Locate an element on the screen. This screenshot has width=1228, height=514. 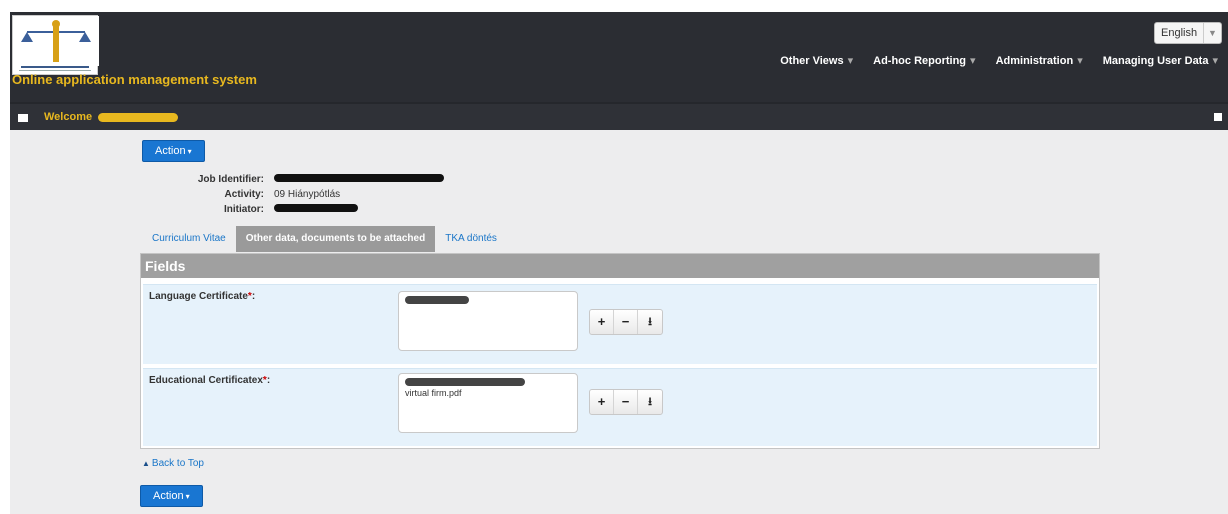
redacted-username is located at coordinates (138, 117).